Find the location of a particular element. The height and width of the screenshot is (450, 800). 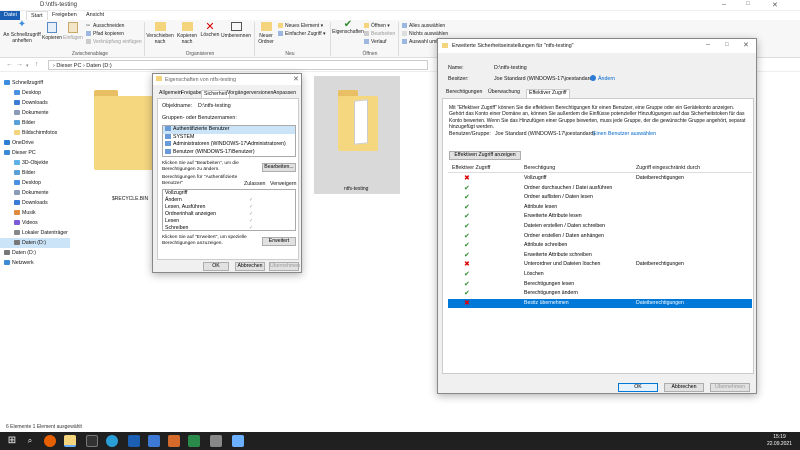

edit-button: Bearbeiten is located at coordinates (379, 34).